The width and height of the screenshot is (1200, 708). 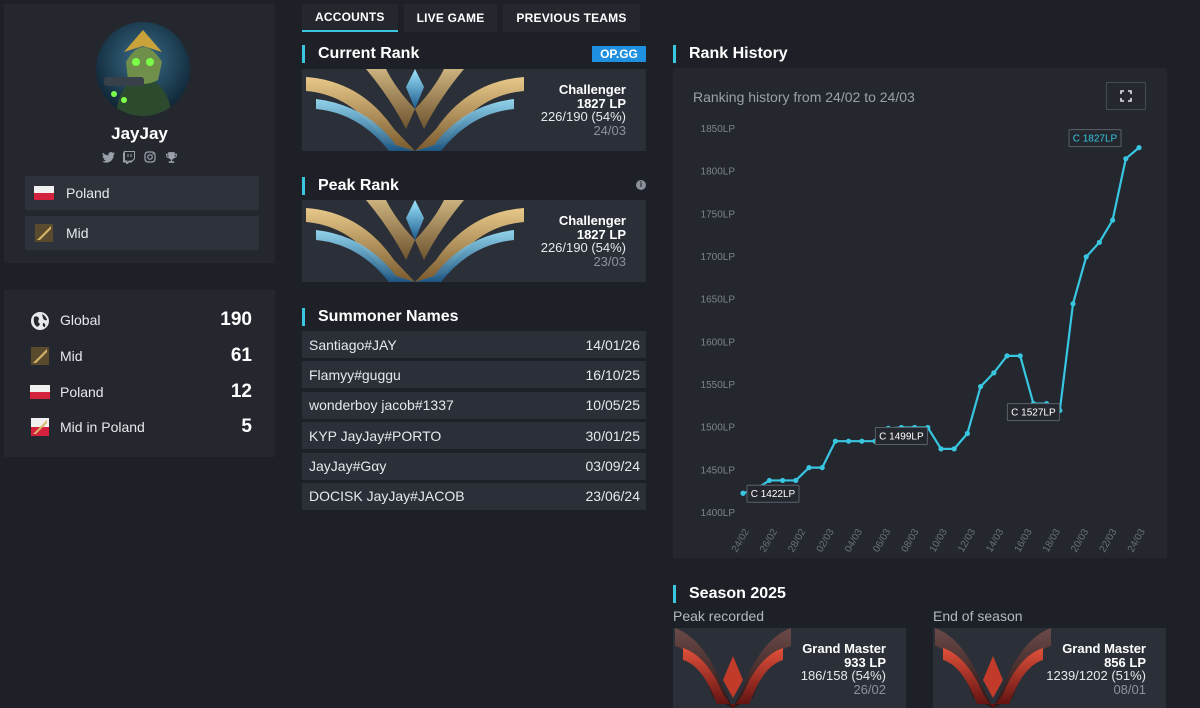 What do you see at coordinates (592, 220) in the screenshot?
I see `rank-tier: Challenger` at bounding box center [592, 220].